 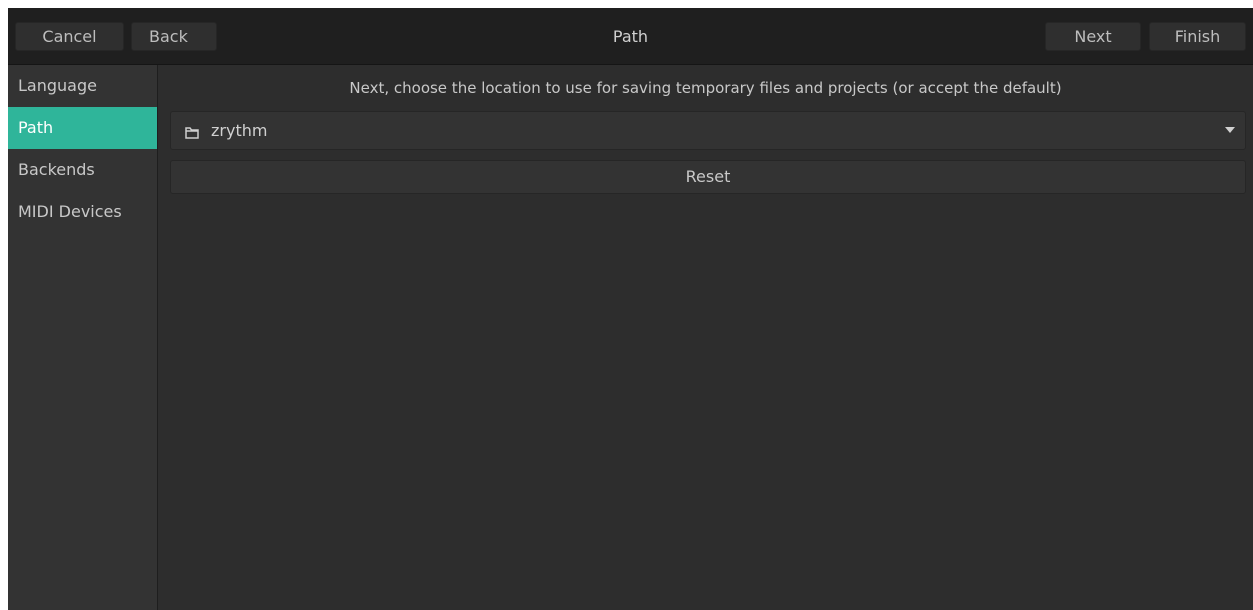 I want to click on cancel-button: Cancel, so click(x=69, y=36).